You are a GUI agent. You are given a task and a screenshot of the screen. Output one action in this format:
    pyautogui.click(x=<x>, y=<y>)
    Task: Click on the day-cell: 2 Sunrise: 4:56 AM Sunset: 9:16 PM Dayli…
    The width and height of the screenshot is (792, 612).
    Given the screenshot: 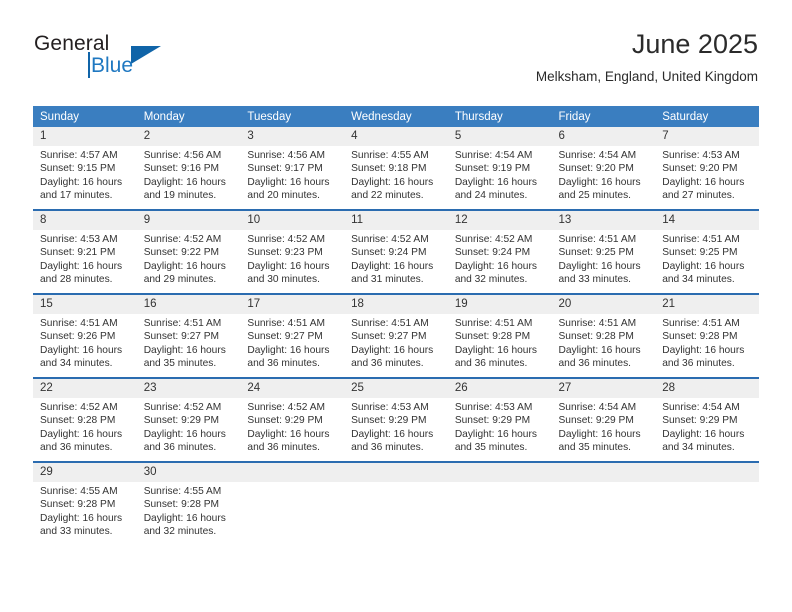 What is the action you would take?
    pyautogui.click(x=188, y=169)
    